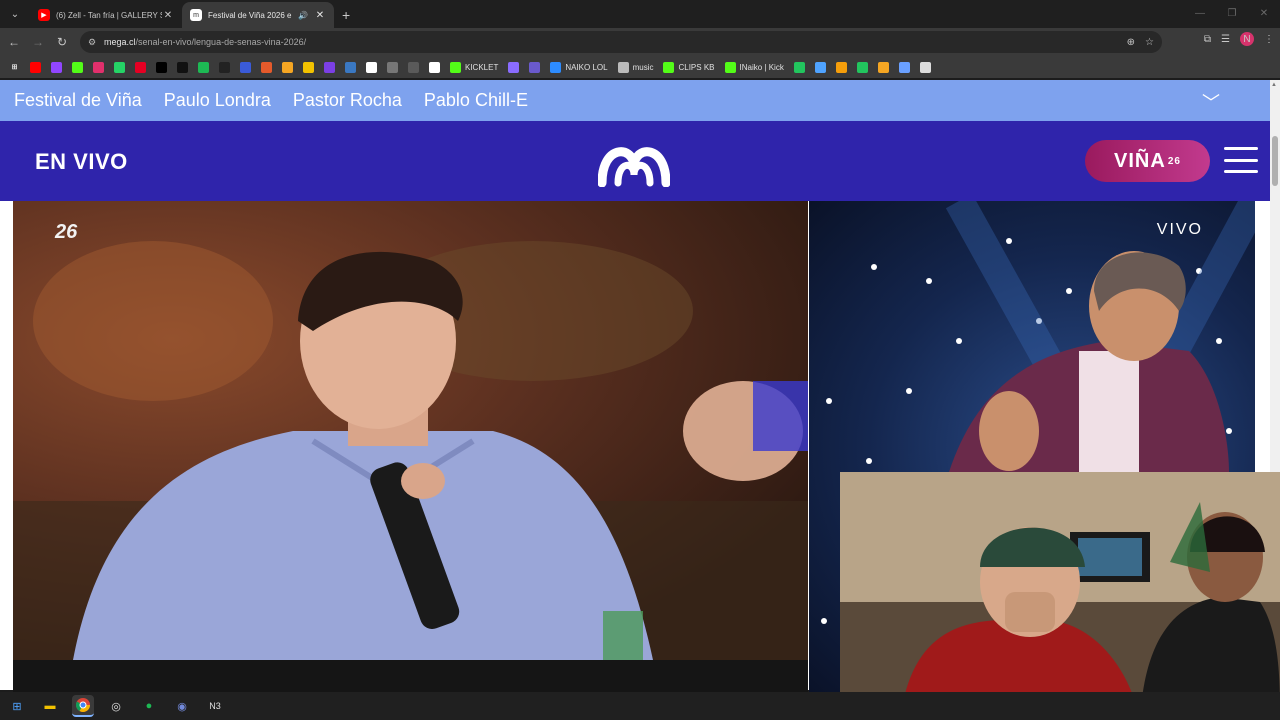 Image resolution: width=1280 pixels, height=720 pixels. I want to click on nav-festival-de-vina: Festival de Viña, so click(78, 100).